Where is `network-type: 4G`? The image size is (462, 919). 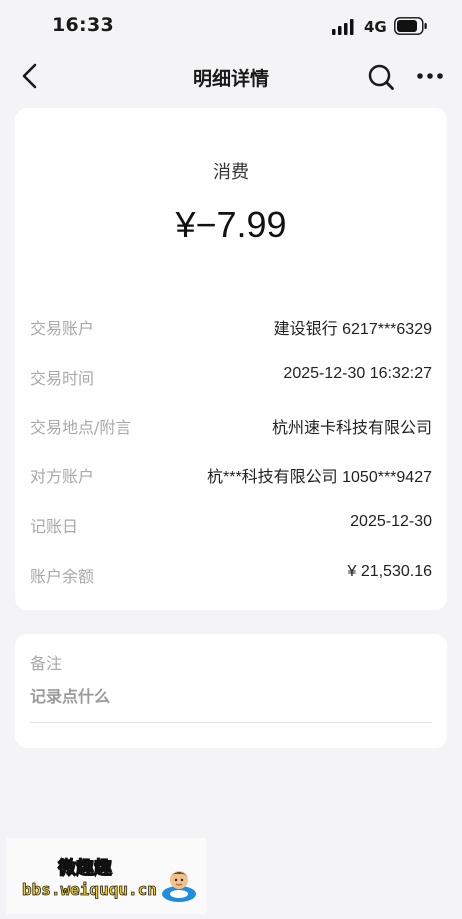
network-type: 4G is located at coordinates (375, 27).